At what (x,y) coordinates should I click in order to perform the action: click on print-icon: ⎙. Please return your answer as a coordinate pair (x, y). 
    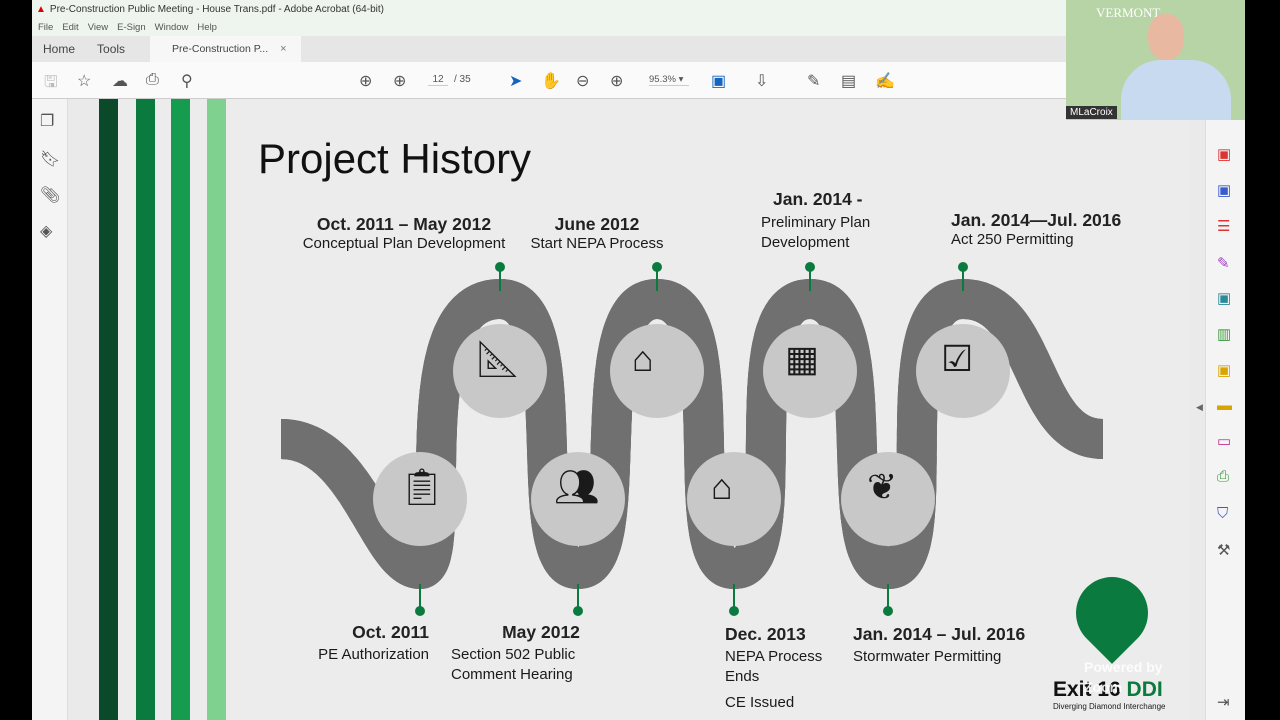
    Looking at the image, I should click on (152, 80).